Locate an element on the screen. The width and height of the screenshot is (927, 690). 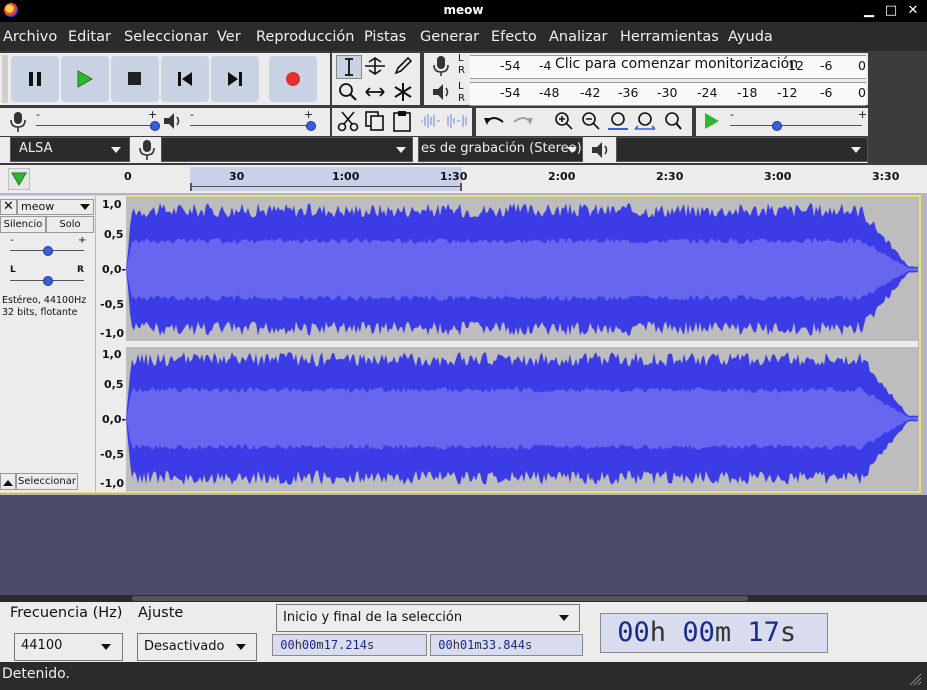
cut-button is located at coordinates (348, 121).